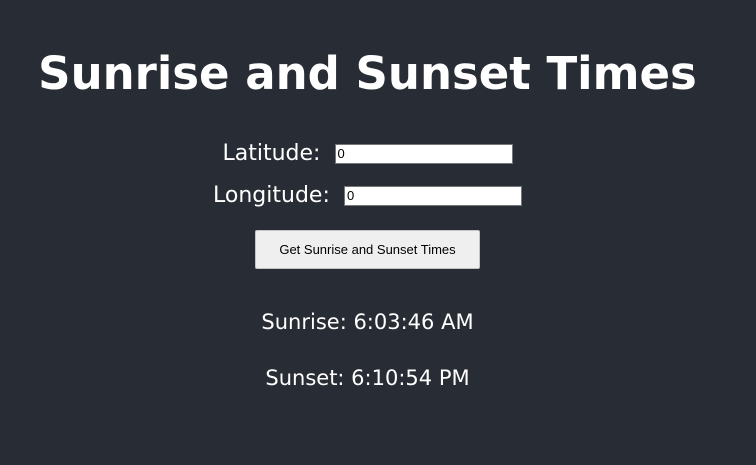  I want to click on latitude-input, so click(423, 154).